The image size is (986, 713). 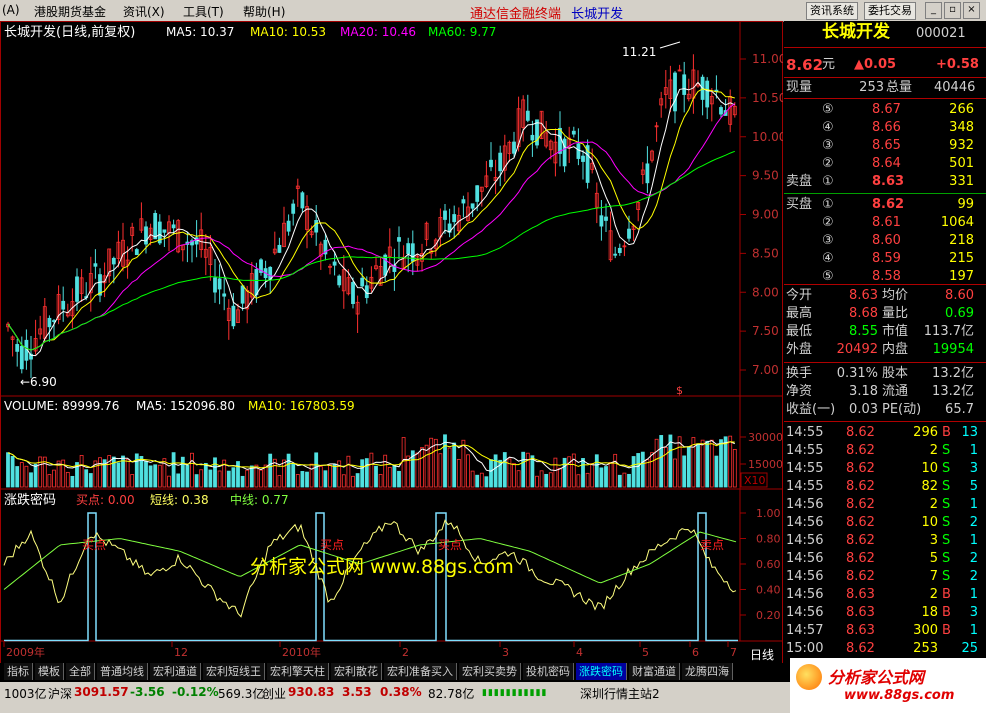 What do you see at coordinates (122, 671) in the screenshot?
I see `tab-4: 普通均线` at bounding box center [122, 671].